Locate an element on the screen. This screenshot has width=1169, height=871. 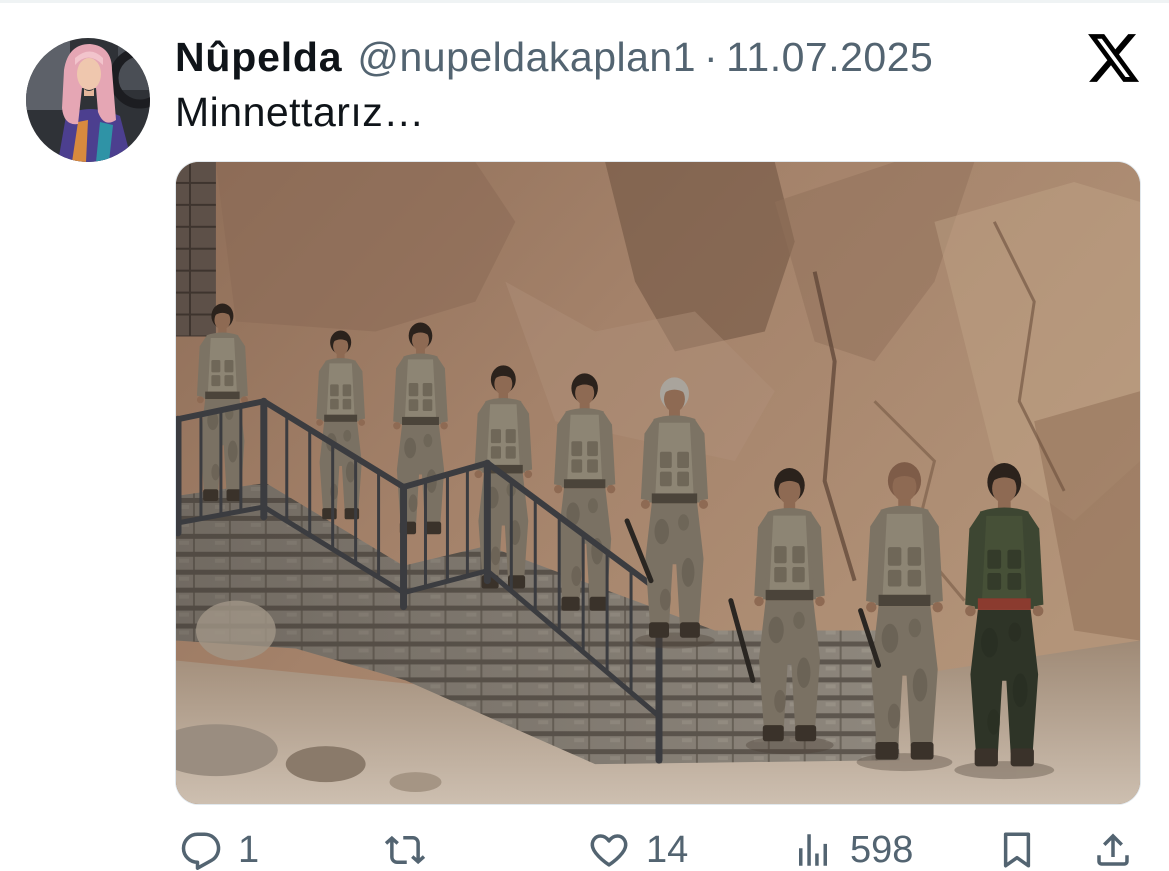
bookmark-button is located at coordinates (1017, 850).